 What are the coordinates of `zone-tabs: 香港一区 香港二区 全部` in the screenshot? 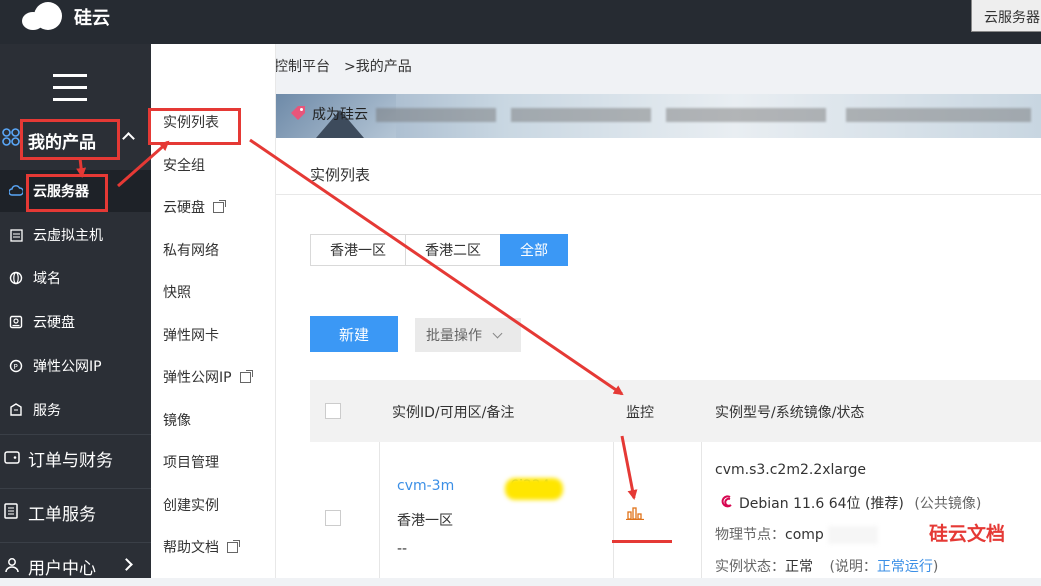 It's located at (439, 250).